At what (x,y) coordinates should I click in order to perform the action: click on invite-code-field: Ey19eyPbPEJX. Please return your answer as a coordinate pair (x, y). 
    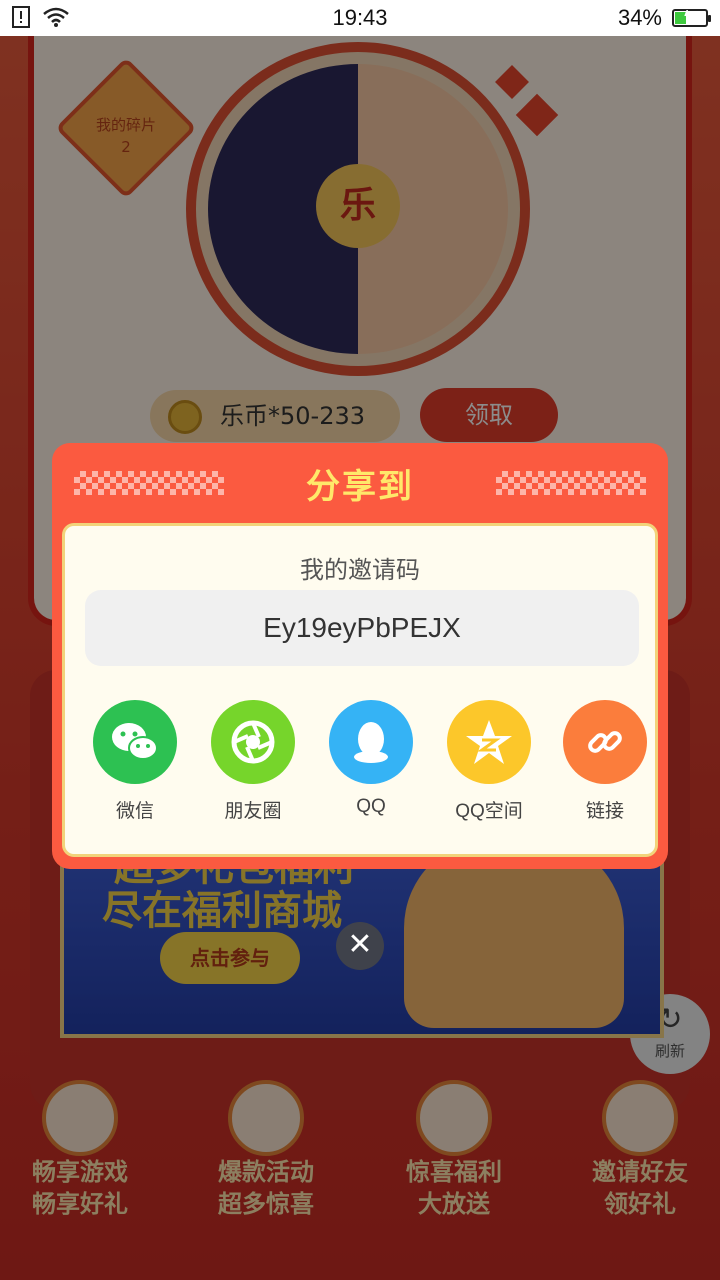
    Looking at the image, I should click on (362, 628).